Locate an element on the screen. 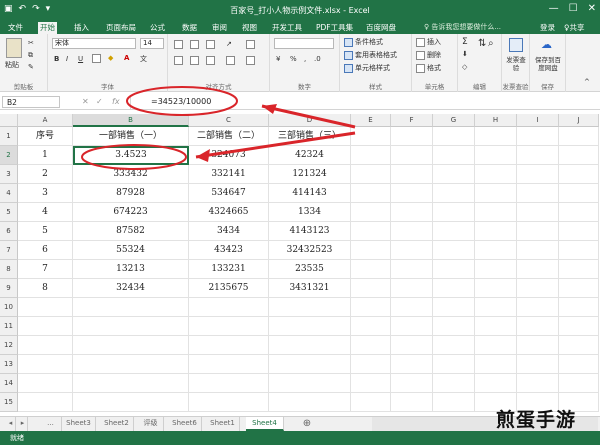  borders-icon is located at coordinates (97, 58).